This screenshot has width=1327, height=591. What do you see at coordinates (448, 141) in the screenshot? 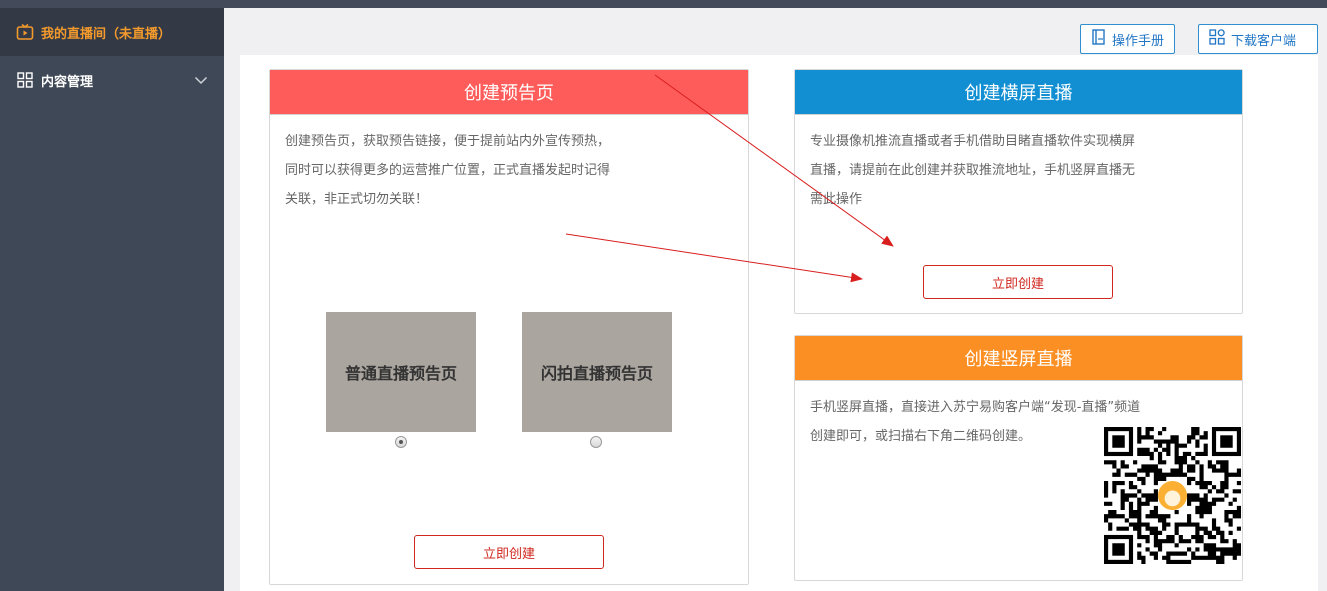
I see `desc-line: 创建预告页，获取预告链接，便于提前站内外宣传预热，` at bounding box center [448, 141].